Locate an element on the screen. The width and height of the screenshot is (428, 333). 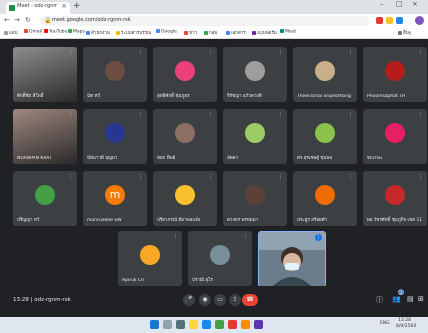
browser-tab: Meet - odz-rgnm-rsk × is located at coordinates (38, 8).